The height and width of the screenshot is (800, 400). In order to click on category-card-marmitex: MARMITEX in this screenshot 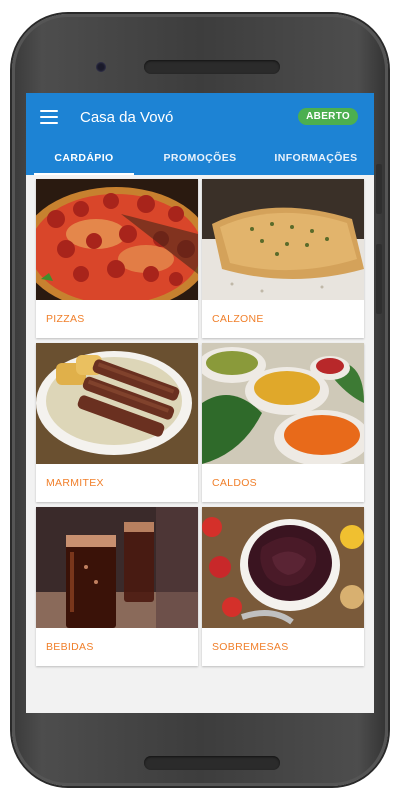, I will do `click(117, 422)`.